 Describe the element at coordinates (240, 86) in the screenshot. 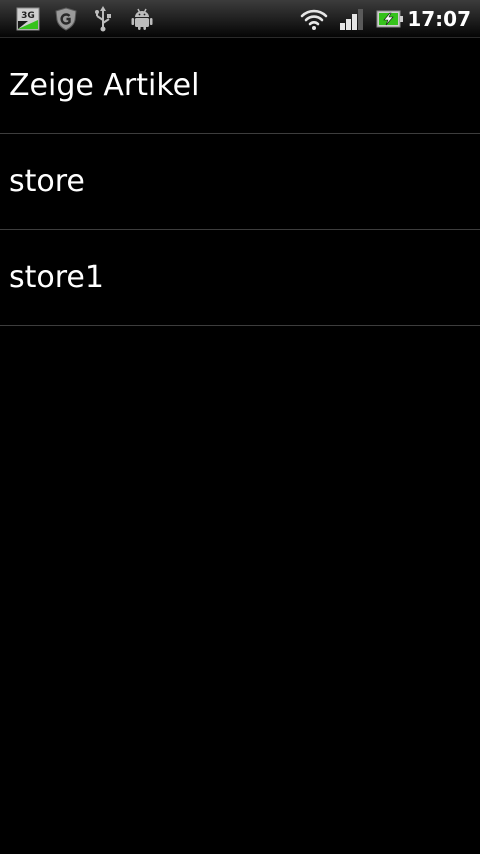

I see `list-item-zeige-artikel: Zeige Artikel` at that location.